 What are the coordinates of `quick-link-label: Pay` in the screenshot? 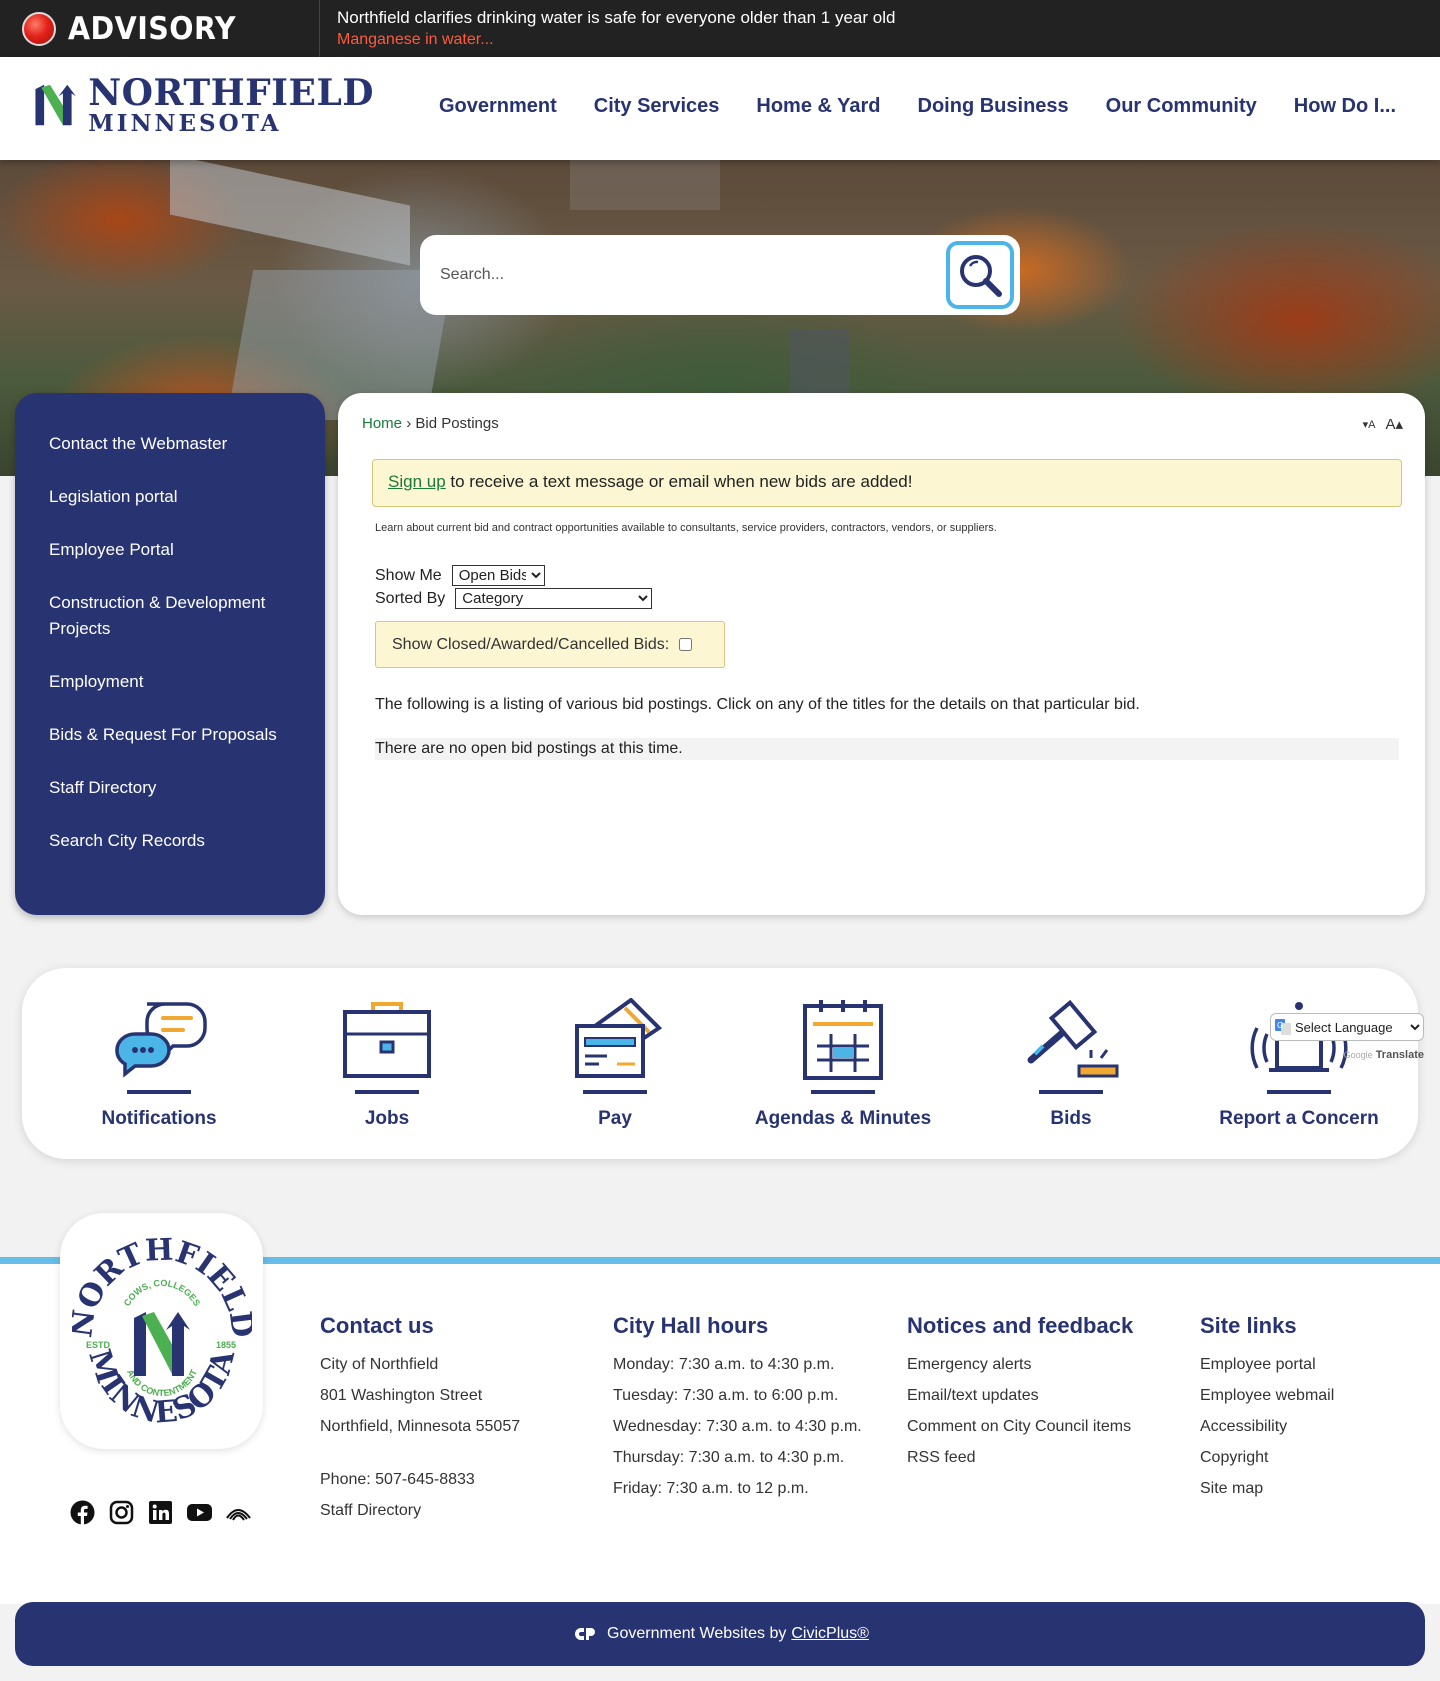 It's located at (615, 1118).